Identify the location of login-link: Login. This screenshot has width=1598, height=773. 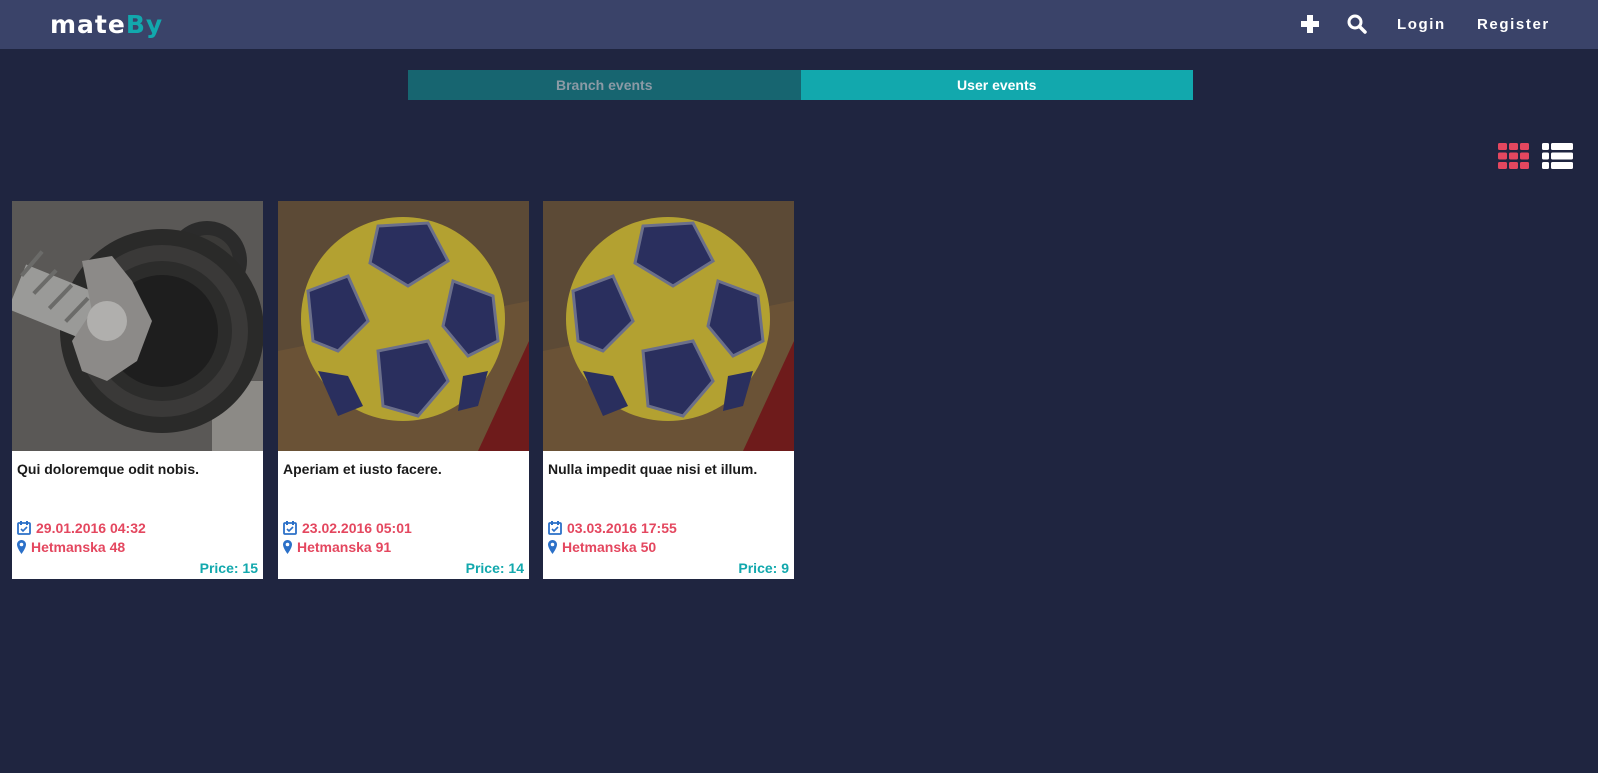
(1421, 25).